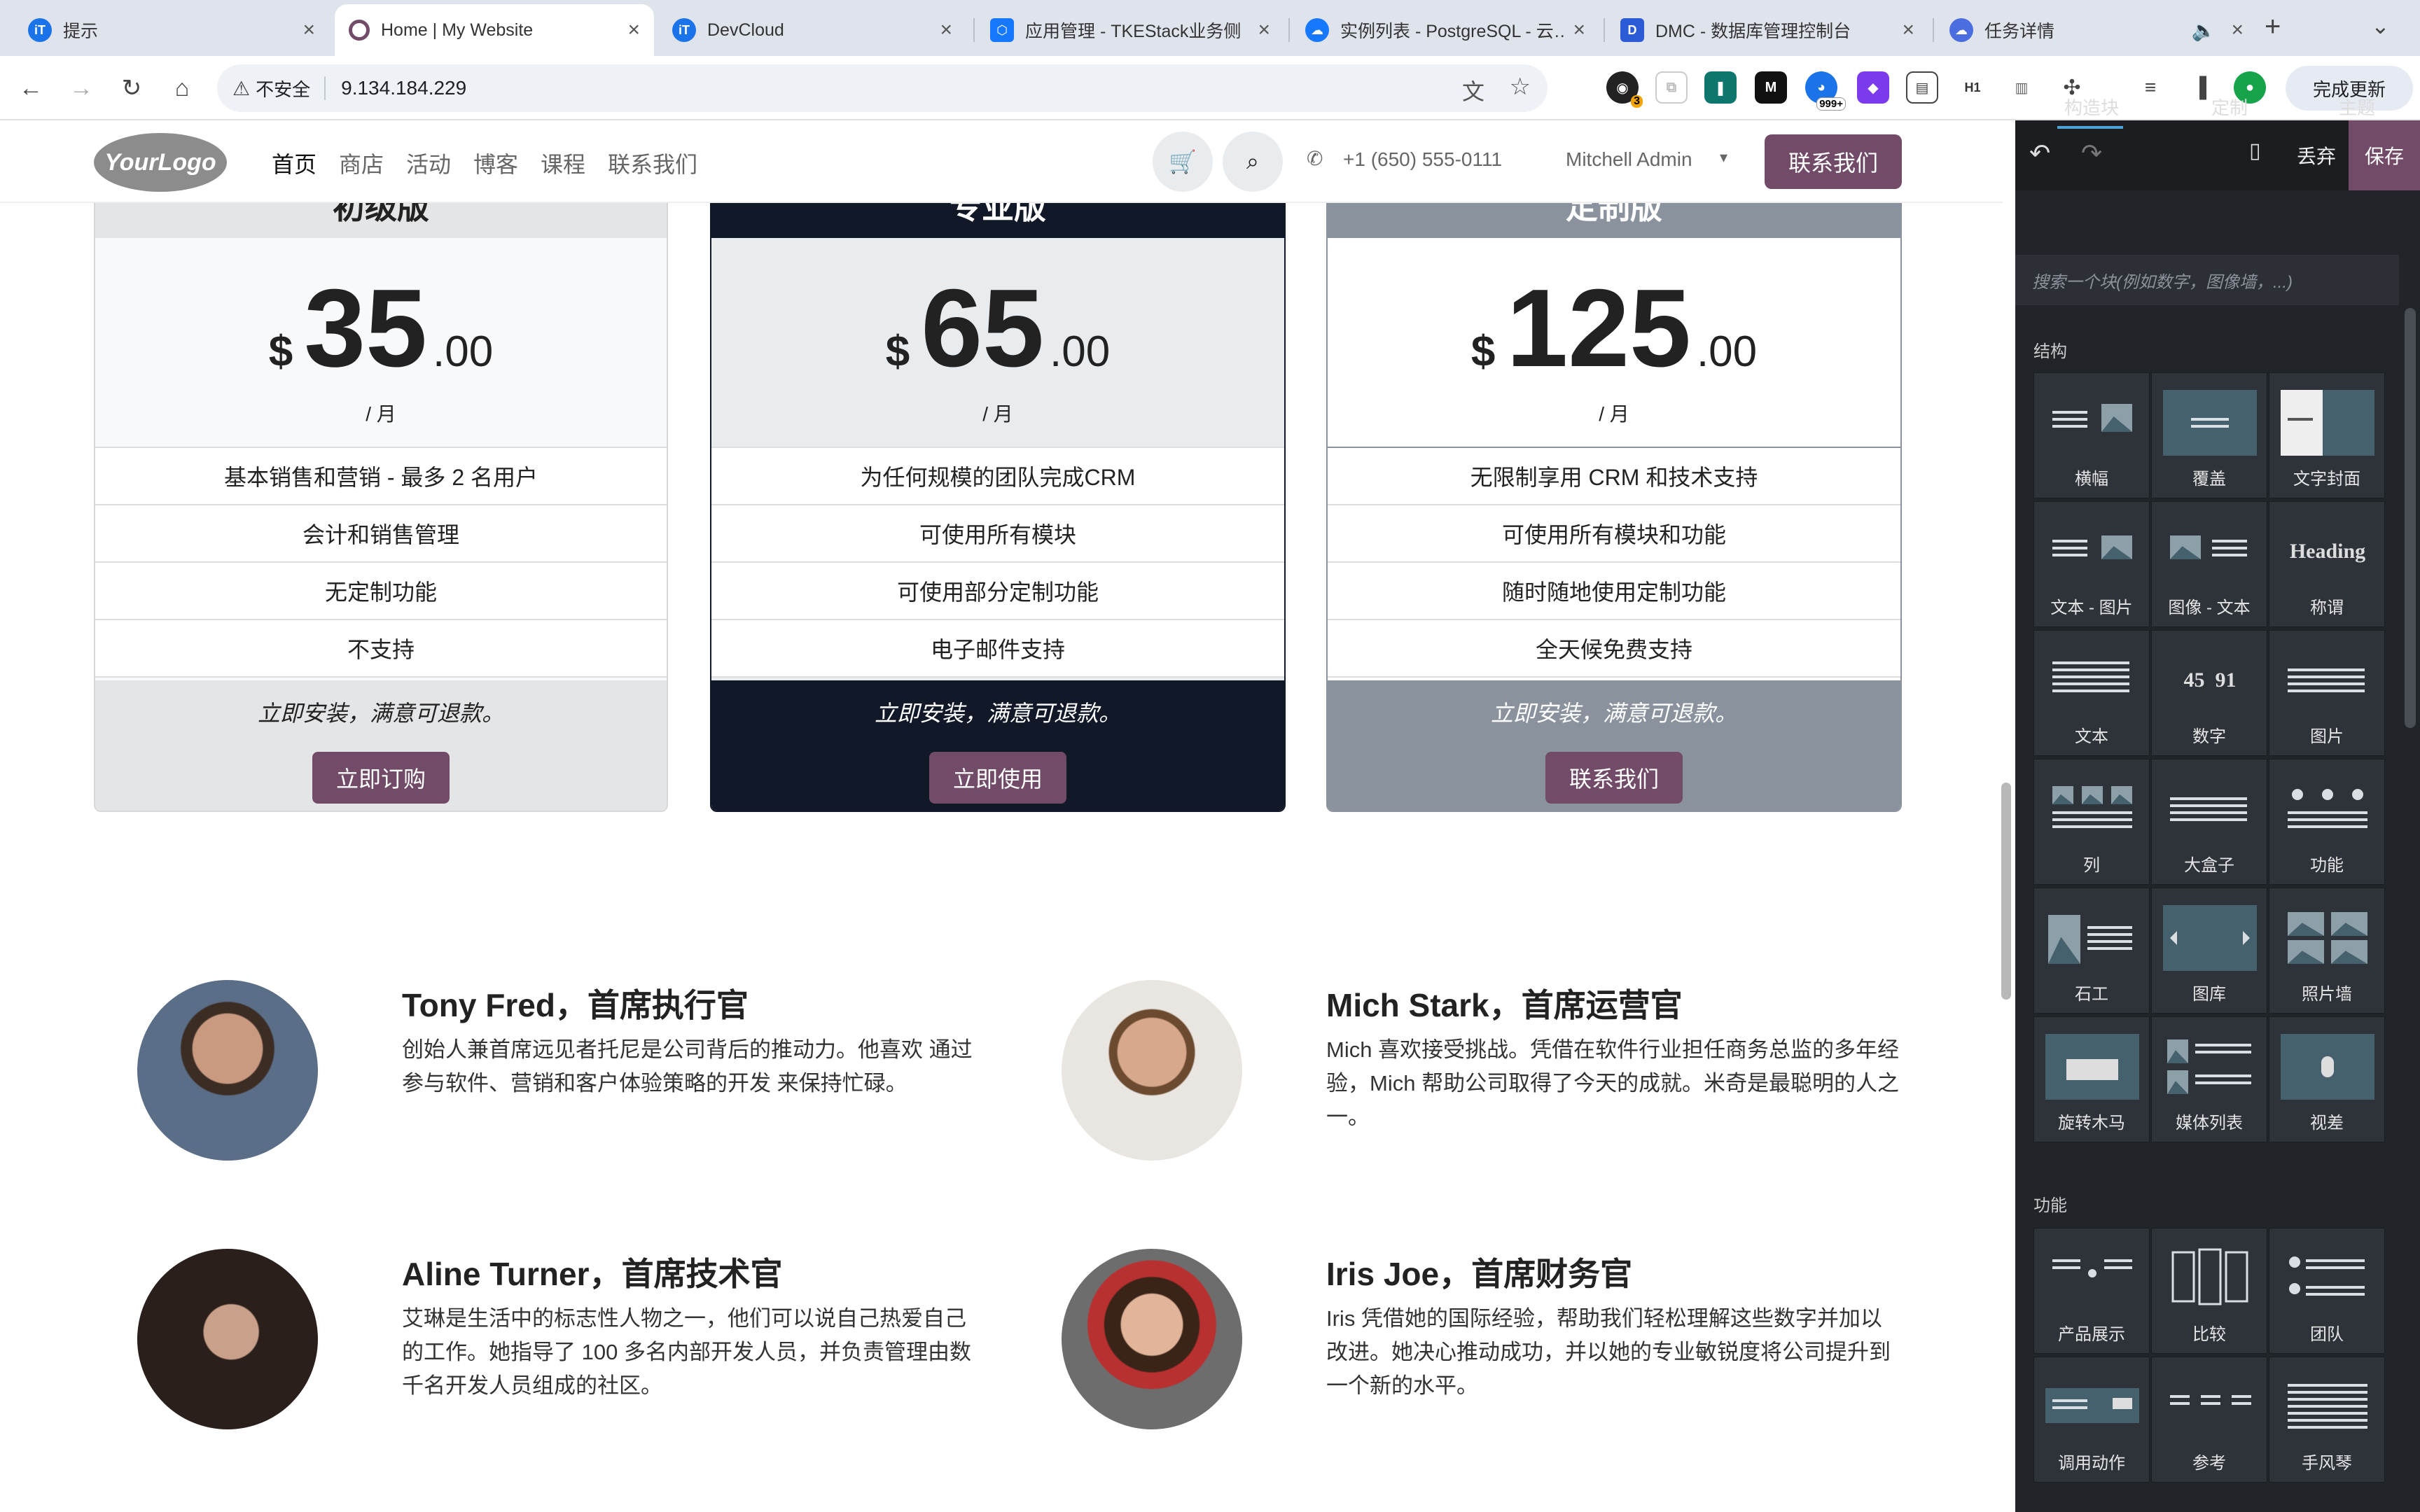  Describe the element at coordinates (1671, 87) in the screenshot. I see `copy-extension-icon: ⧉` at that location.